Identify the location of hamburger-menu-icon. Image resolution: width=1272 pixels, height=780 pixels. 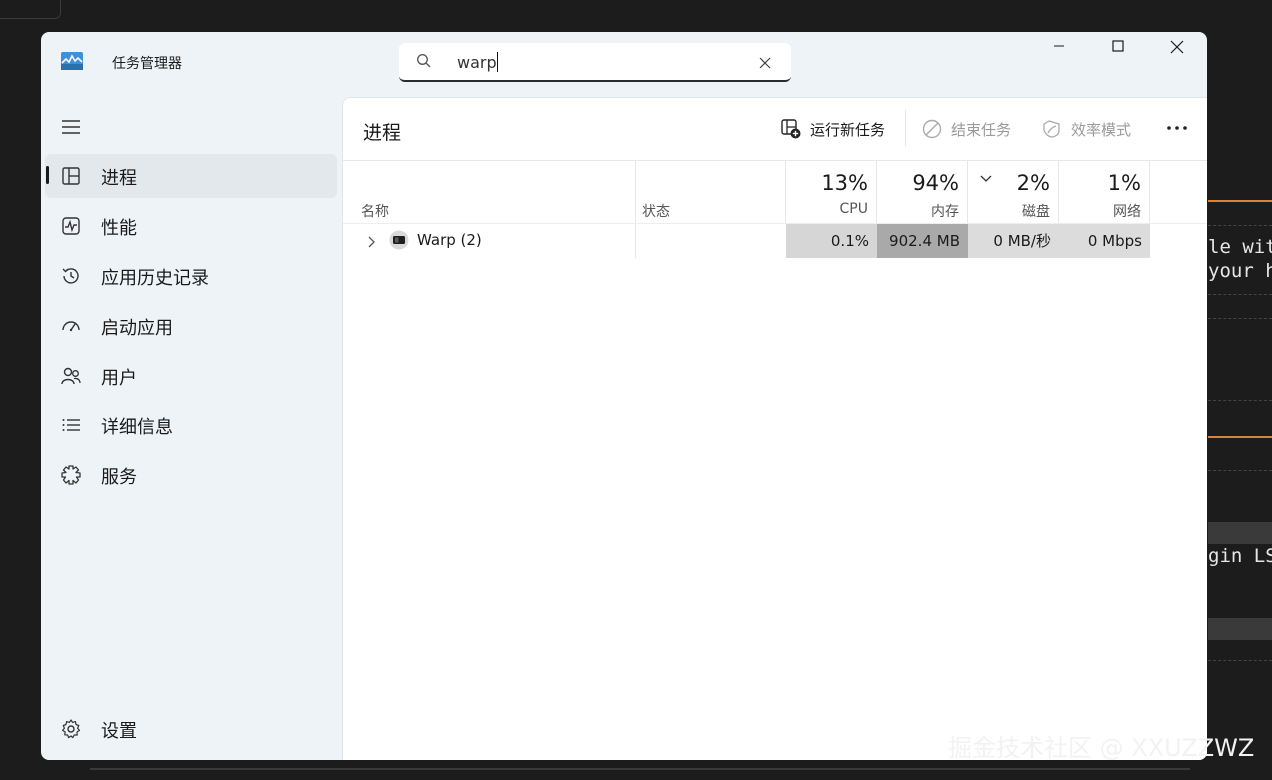
(71, 127).